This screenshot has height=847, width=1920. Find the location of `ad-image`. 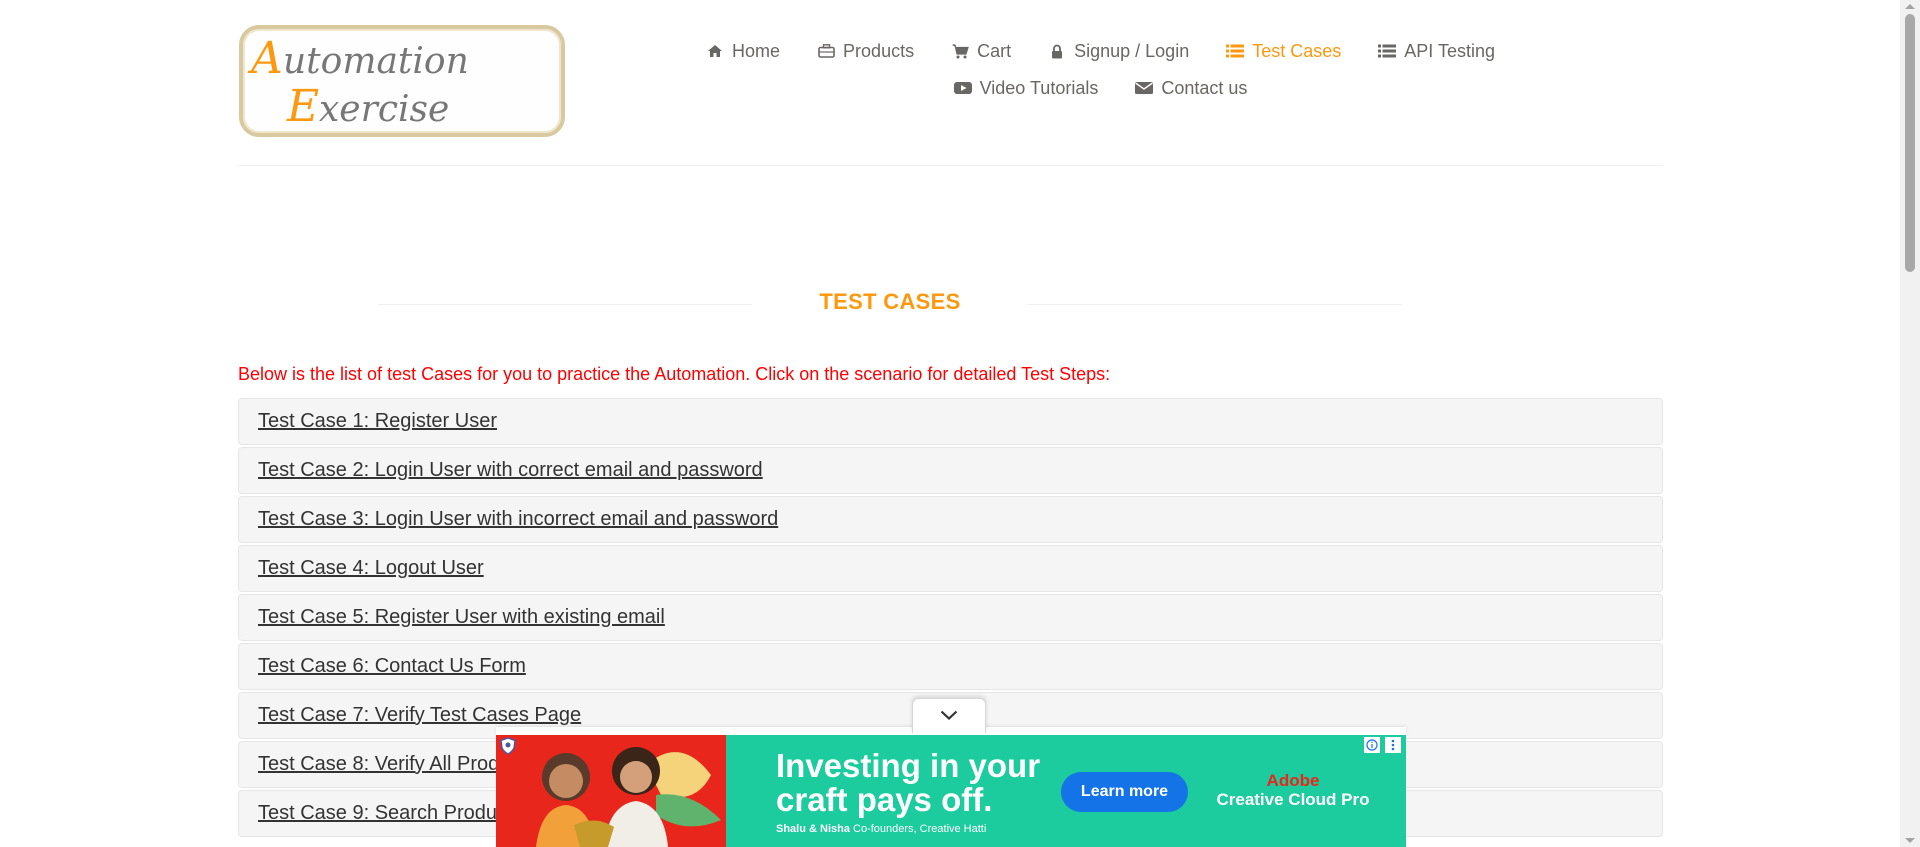

ad-image is located at coordinates (611, 791).